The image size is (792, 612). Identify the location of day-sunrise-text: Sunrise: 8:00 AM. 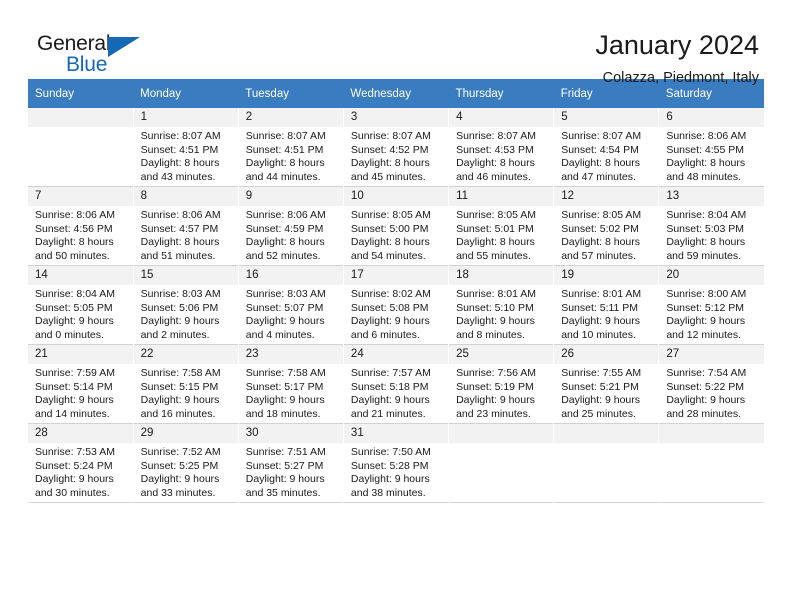
(706, 294).